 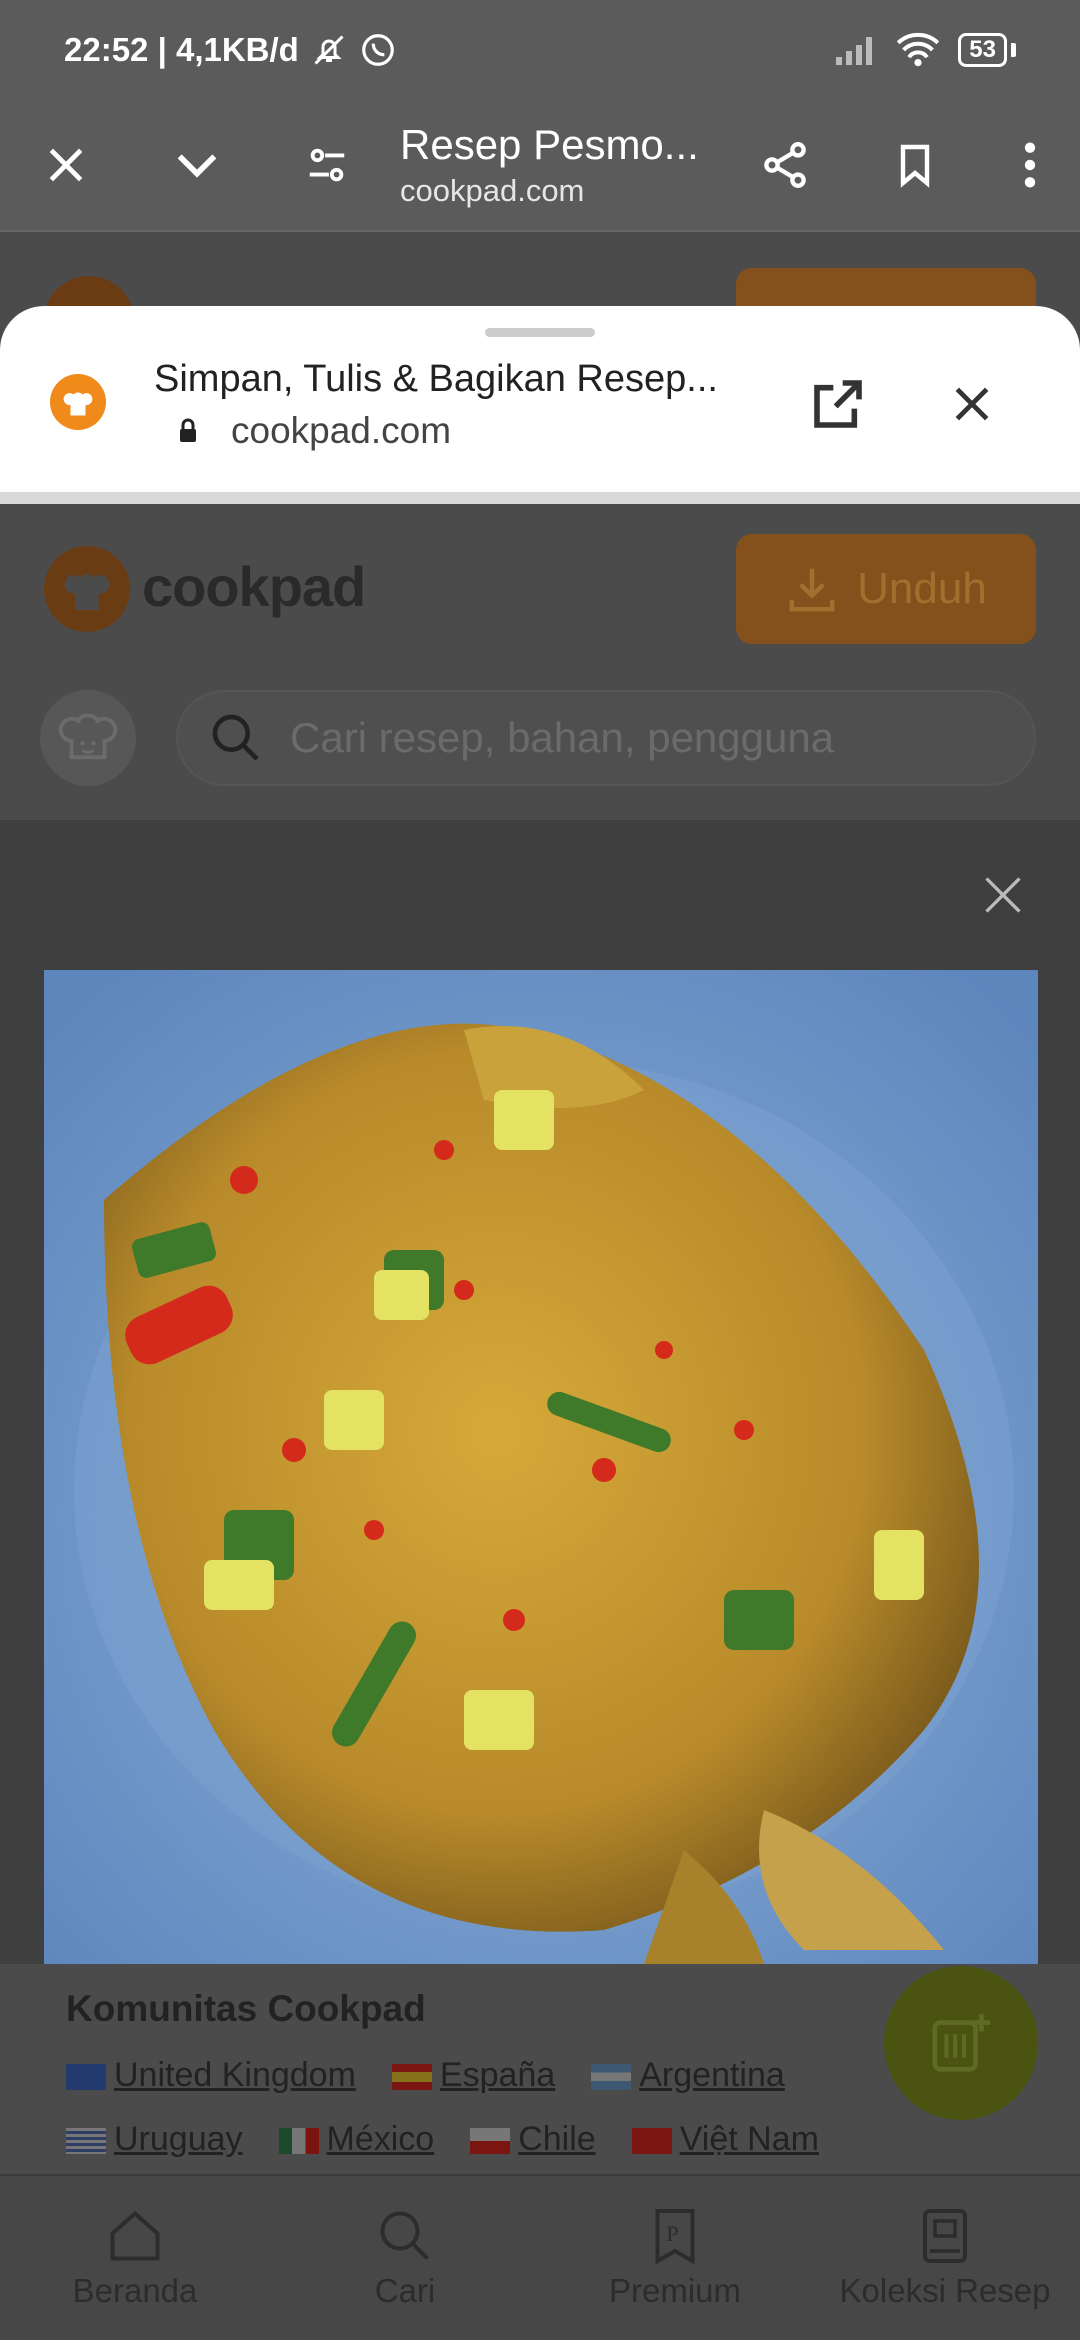 I want to click on bottom-navigation: Beranda Cari P Premium Koleksi Resep, so click(x=540, y=2257).